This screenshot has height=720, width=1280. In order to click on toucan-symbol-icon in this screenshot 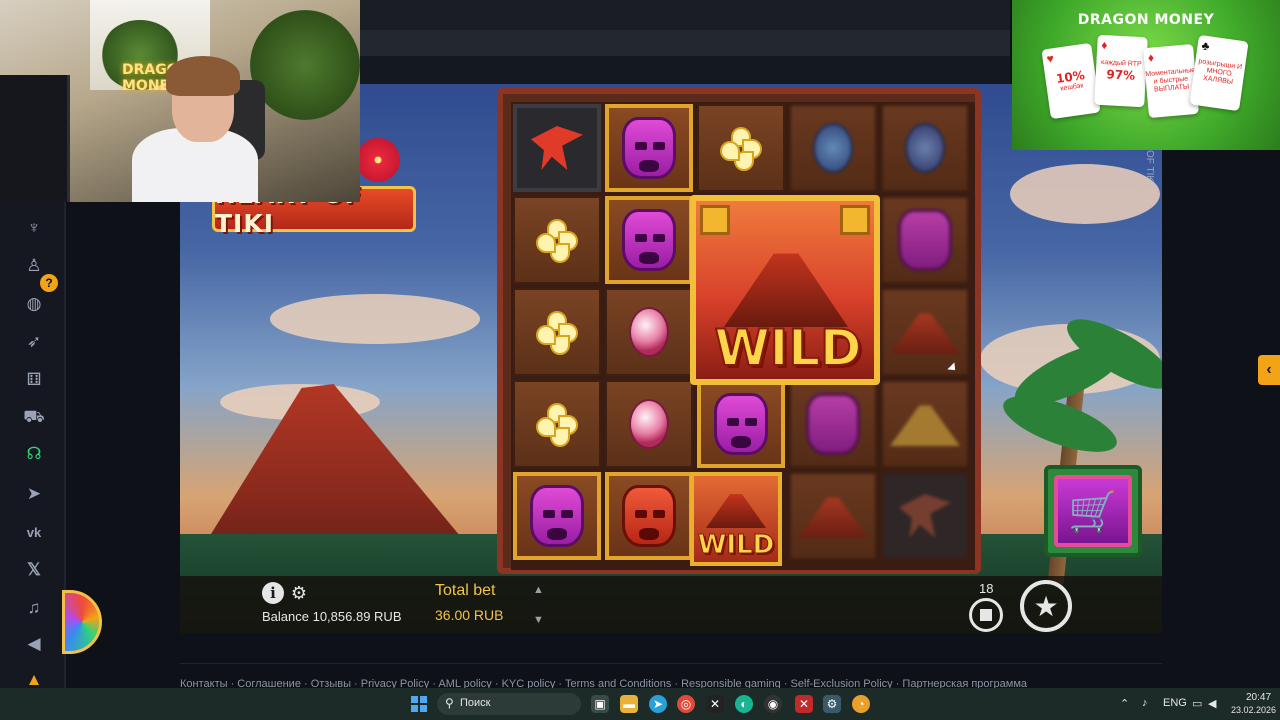, I will do `click(925, 516)`.